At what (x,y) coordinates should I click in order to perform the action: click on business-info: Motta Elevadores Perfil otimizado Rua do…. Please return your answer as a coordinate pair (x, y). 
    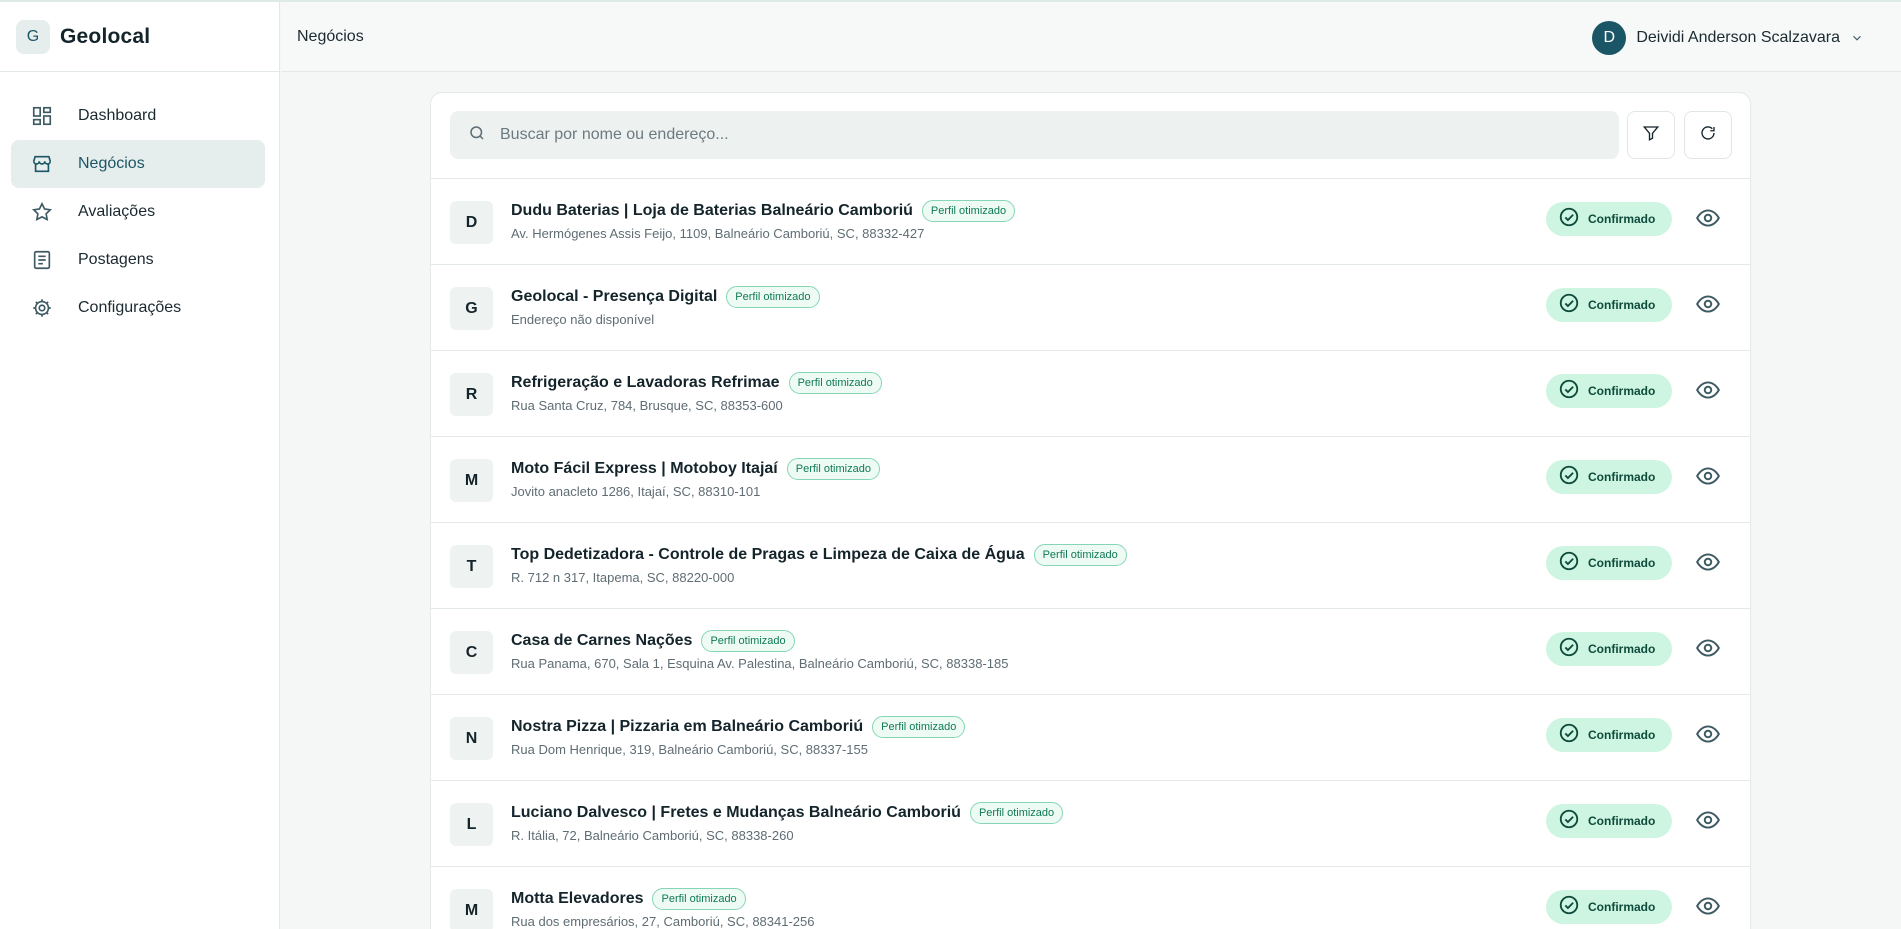
    Looking at the image, I should click on (663, 908).